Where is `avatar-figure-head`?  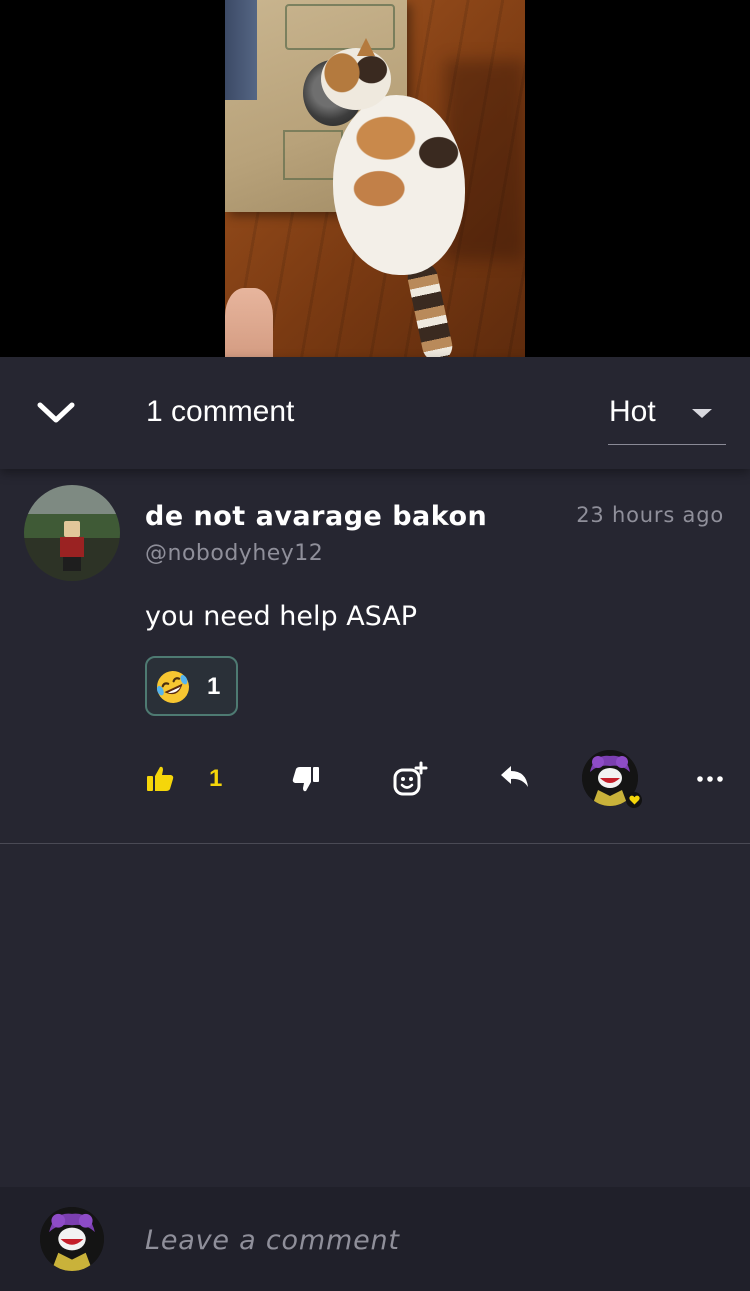 avatar-figure-head is located at coordinates (72, 529).